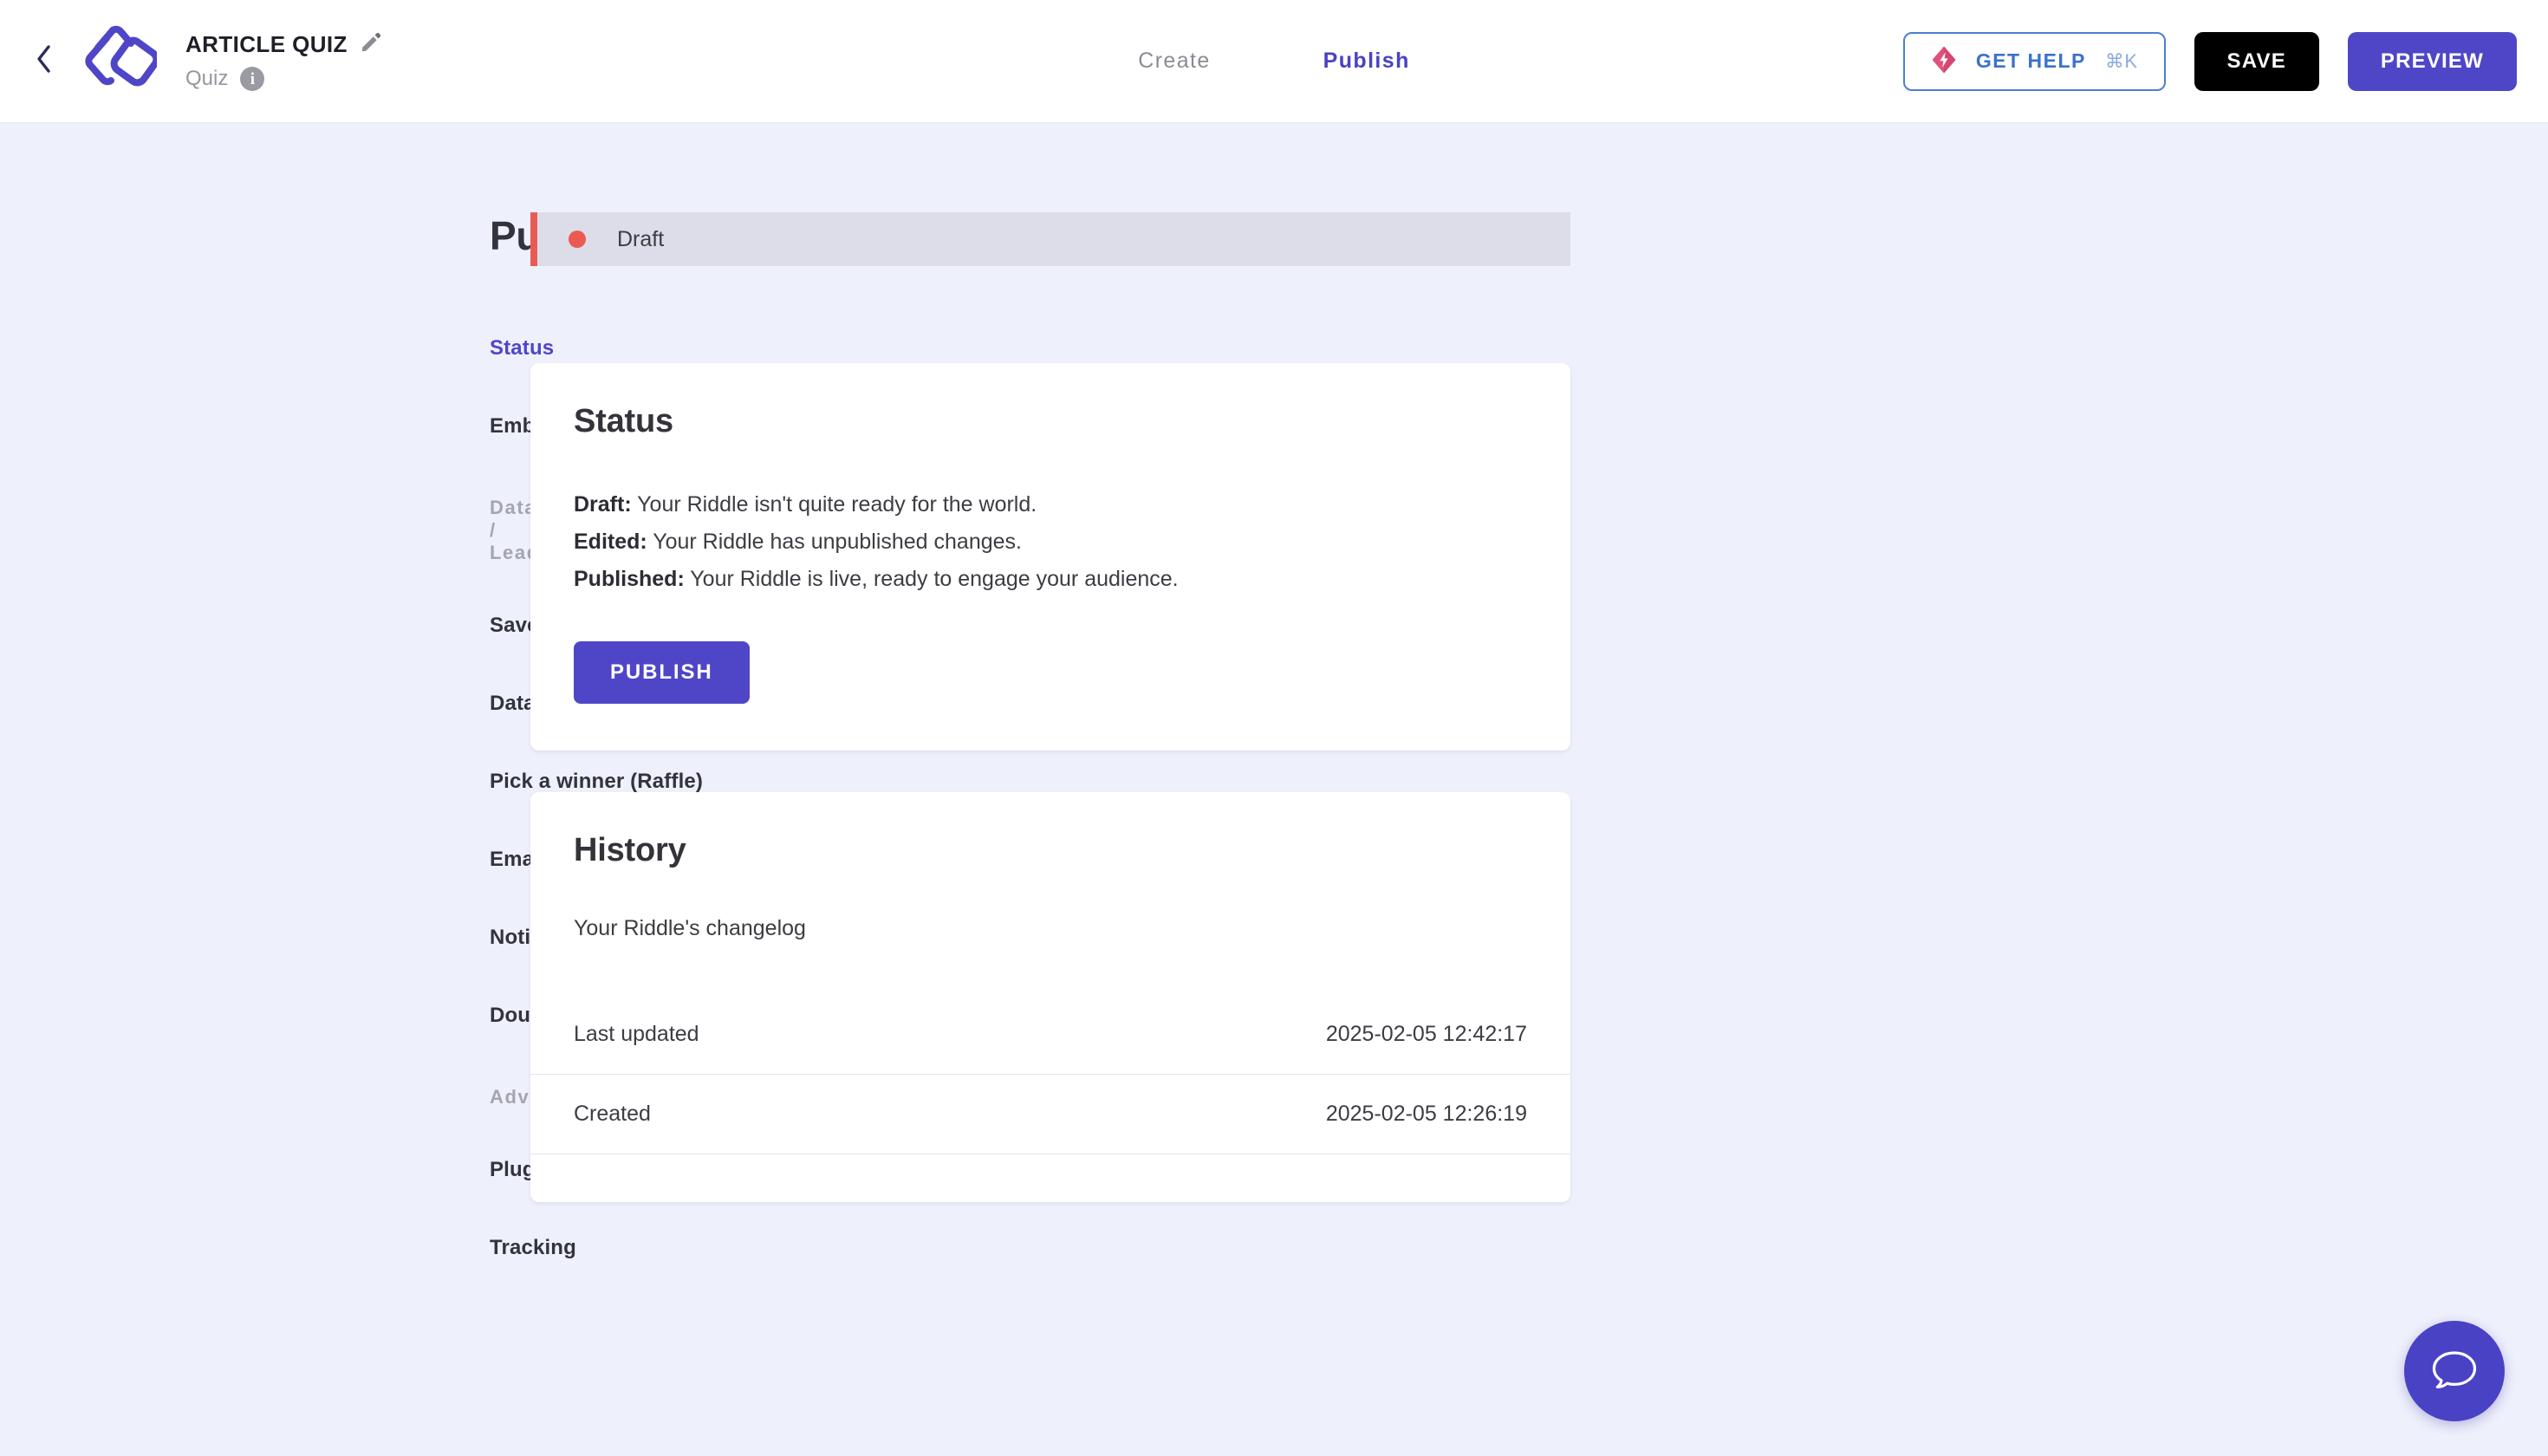 The height and width of the screenshot is (1456, 2548). Describe the element at coordinates (603, 504) in the screenshot. I see `status-line-draft-term: Draft:` at that location.